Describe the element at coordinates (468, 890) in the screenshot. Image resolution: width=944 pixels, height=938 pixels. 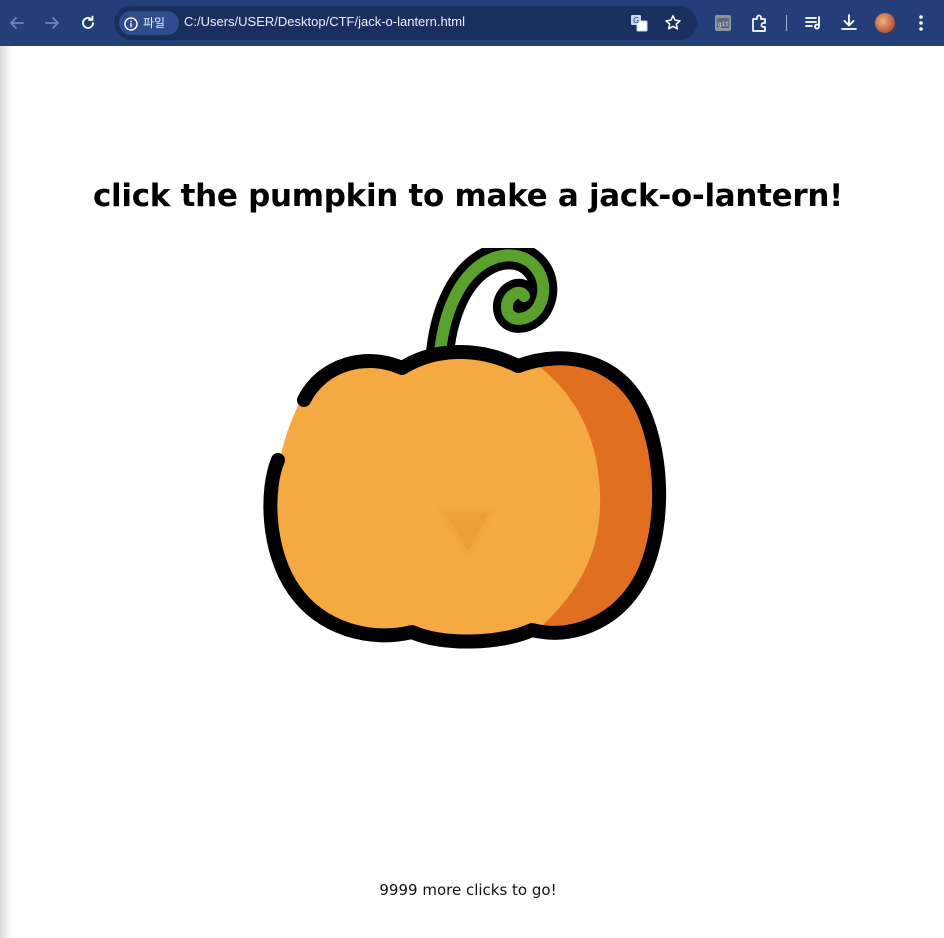
I see `clicks-remaining-text: 9999 more clicks to go!` at that location.